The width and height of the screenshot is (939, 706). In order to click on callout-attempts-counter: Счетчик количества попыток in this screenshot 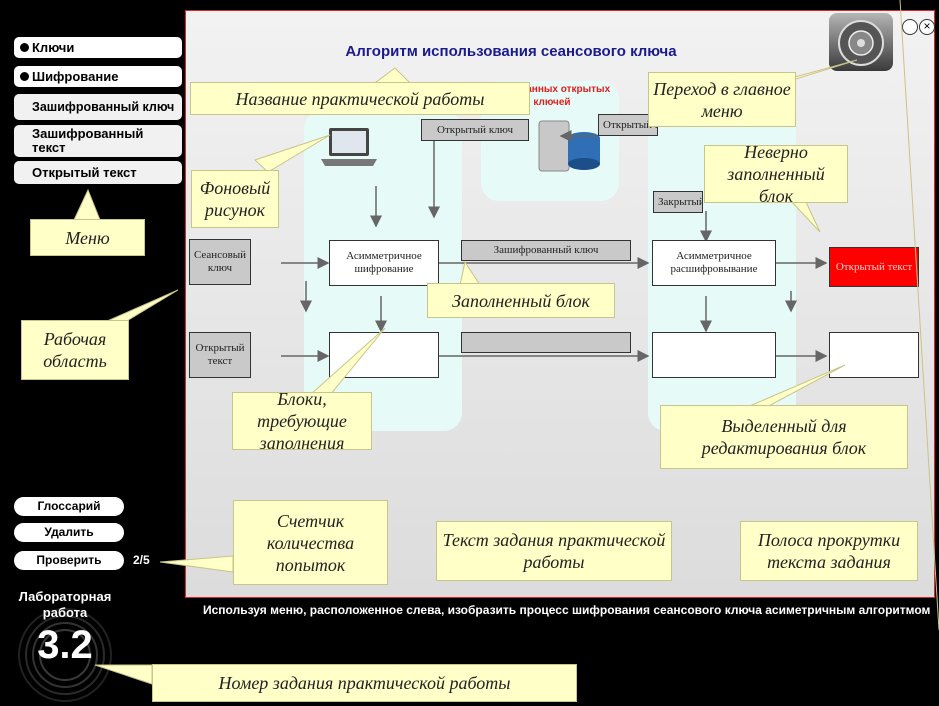, I will do `click(310, 542)`.